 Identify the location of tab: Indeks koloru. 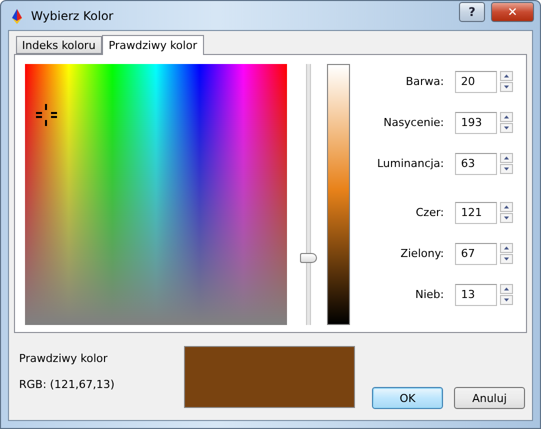
(59, 45).